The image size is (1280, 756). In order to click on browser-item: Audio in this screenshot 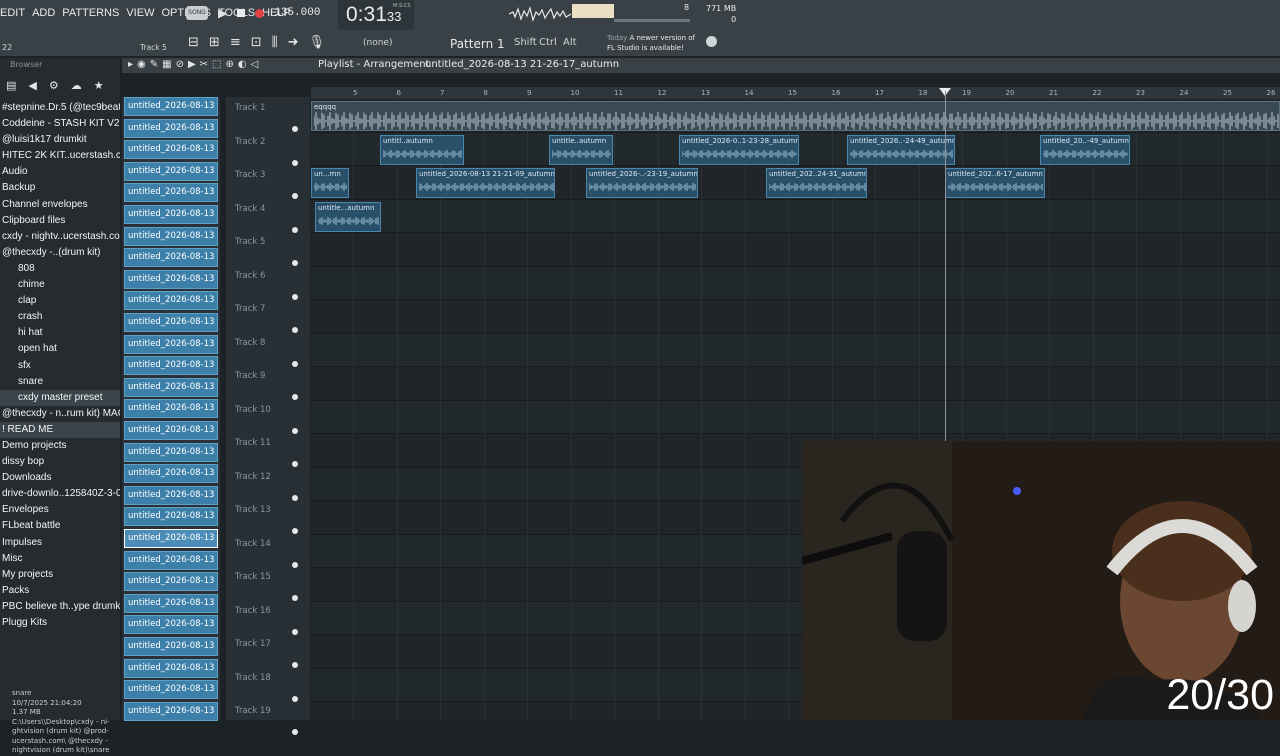, I will do `click(60, 172)`.